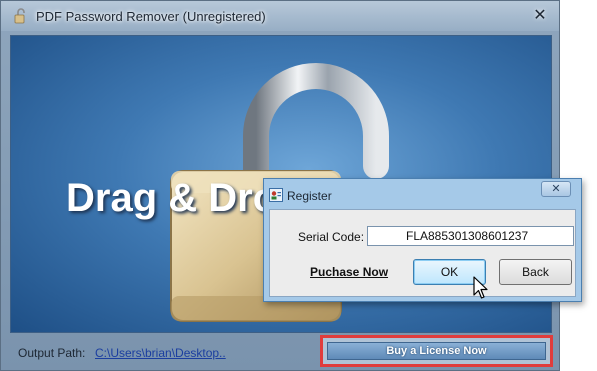 This screenshot has height=371, width=597. Describe the element at coordinates (331, 237) in the screenshot. I see `serial-code-label: Serial Code:` at that location.